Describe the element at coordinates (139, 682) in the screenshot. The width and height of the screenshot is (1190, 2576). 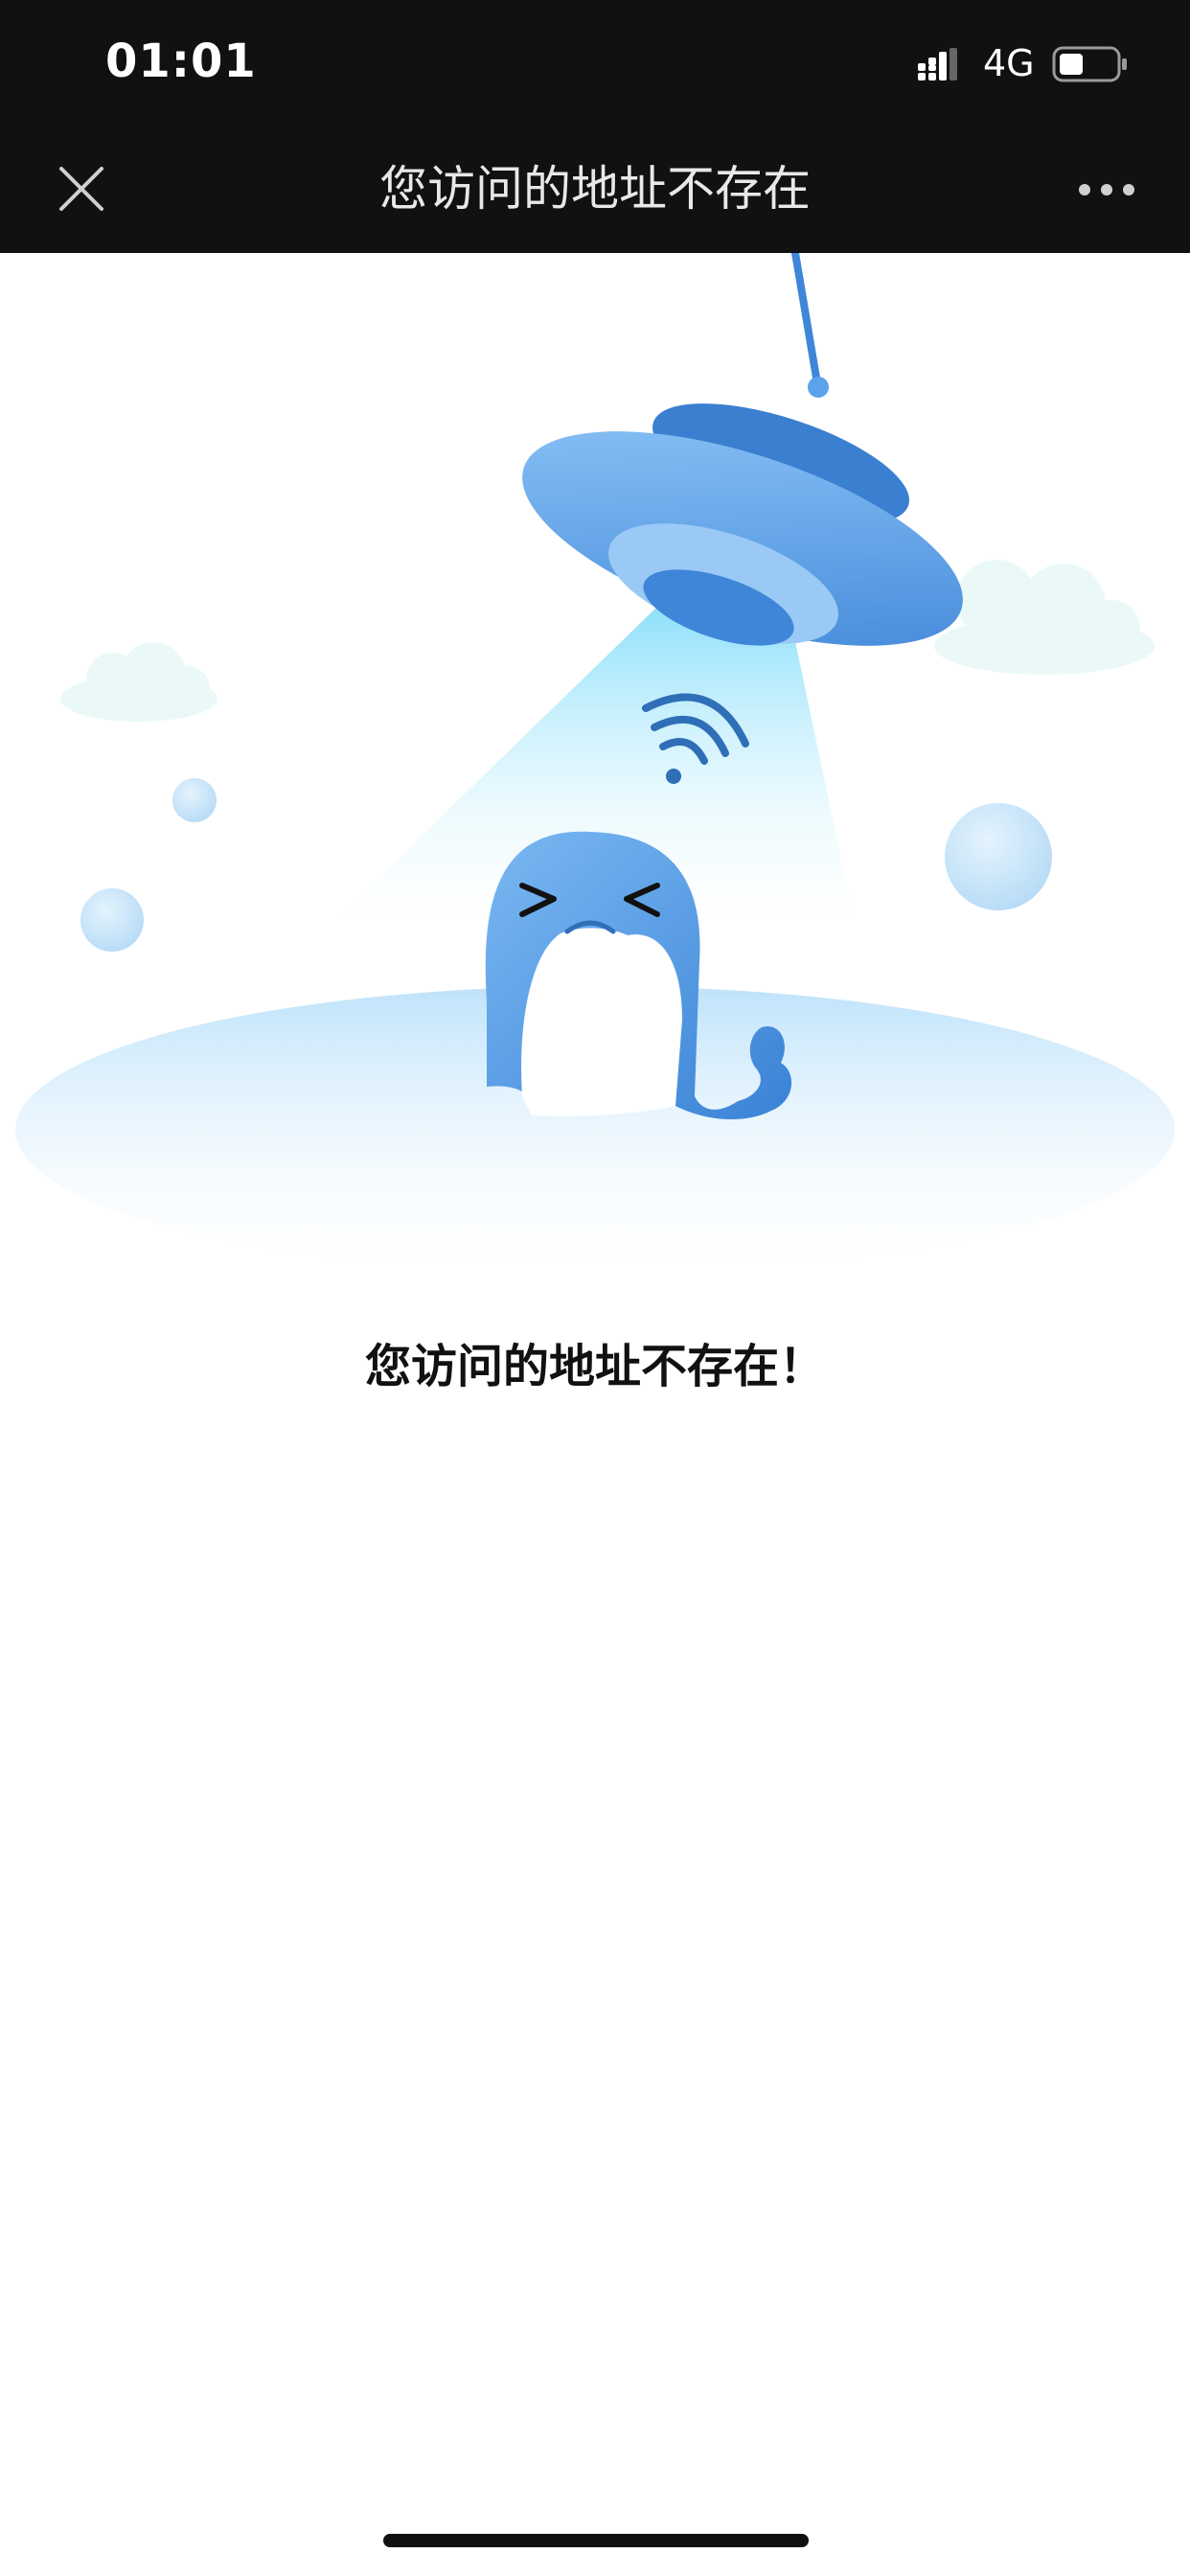
I see `cloud-left` at that location.